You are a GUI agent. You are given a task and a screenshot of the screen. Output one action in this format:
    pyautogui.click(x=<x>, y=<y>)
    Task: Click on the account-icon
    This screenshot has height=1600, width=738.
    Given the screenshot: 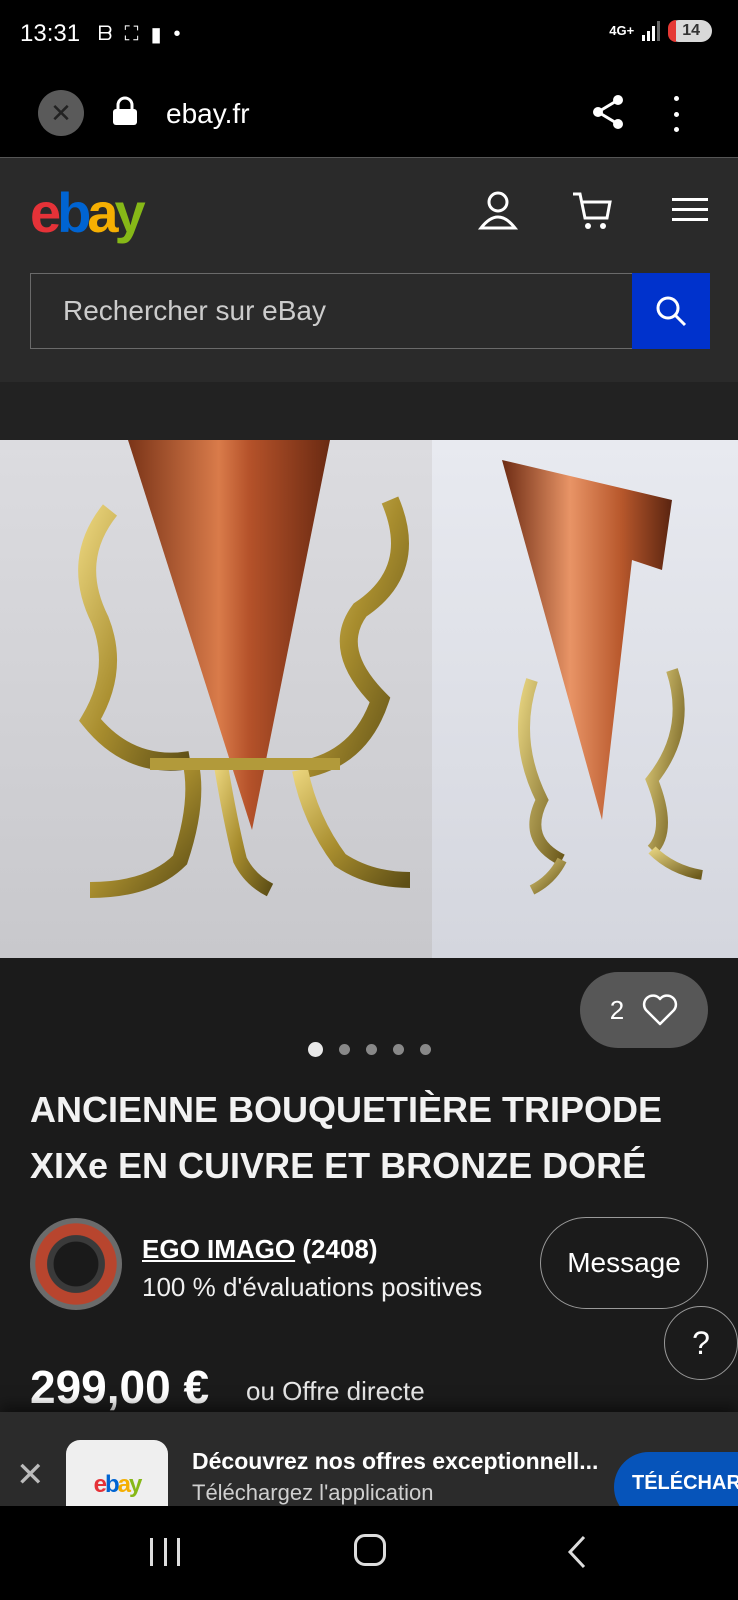 What is the action you would take?
    pyautogui.click(x=498, y=210)
    